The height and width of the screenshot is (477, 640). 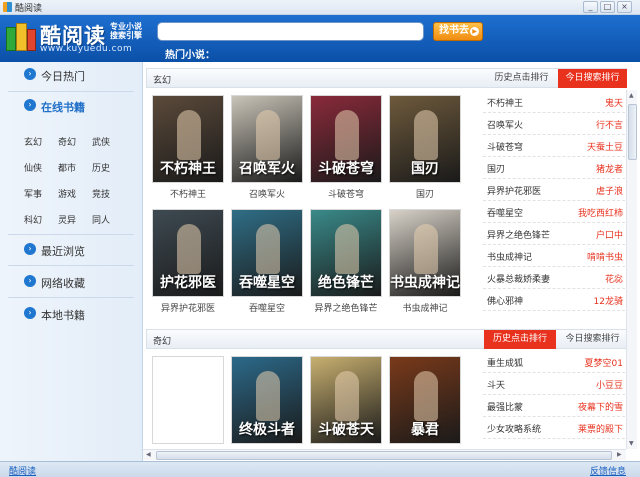 What do you see at coordinates (554, 428) in the screenshot?
I see `ranking-item: 少女攻略系统 莱票的殿下` at bounding box center [554, 428].